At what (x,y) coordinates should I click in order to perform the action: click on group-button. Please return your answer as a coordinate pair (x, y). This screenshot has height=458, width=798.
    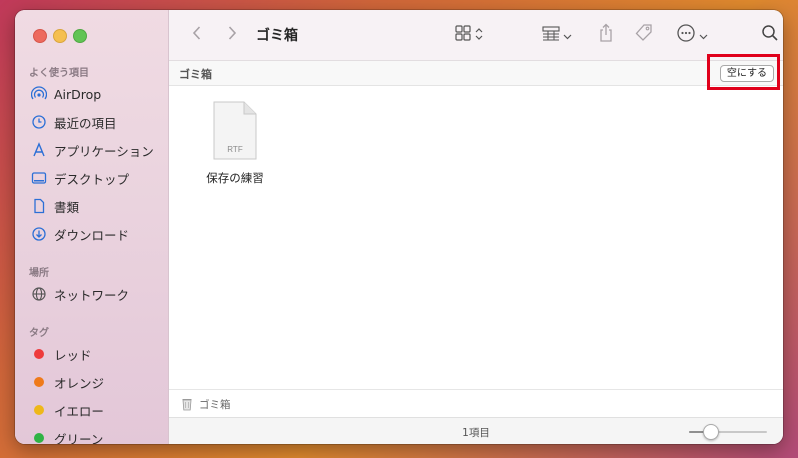
    Looking at the image, I should click on (557, 35).